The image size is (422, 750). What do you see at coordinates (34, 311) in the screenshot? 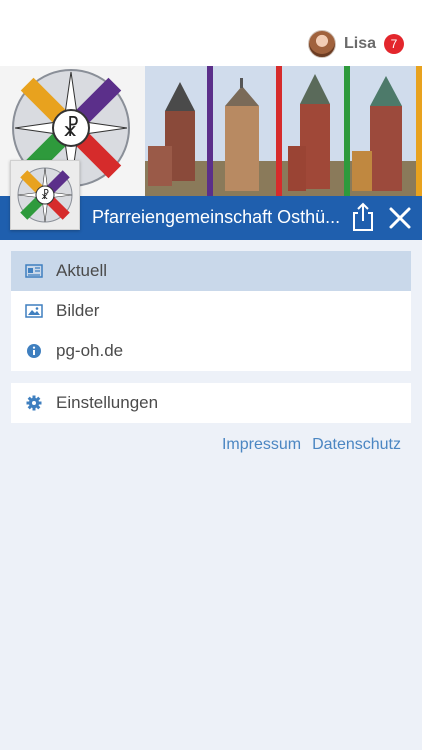
I see `image-icon` at bounding box center [34, 311].